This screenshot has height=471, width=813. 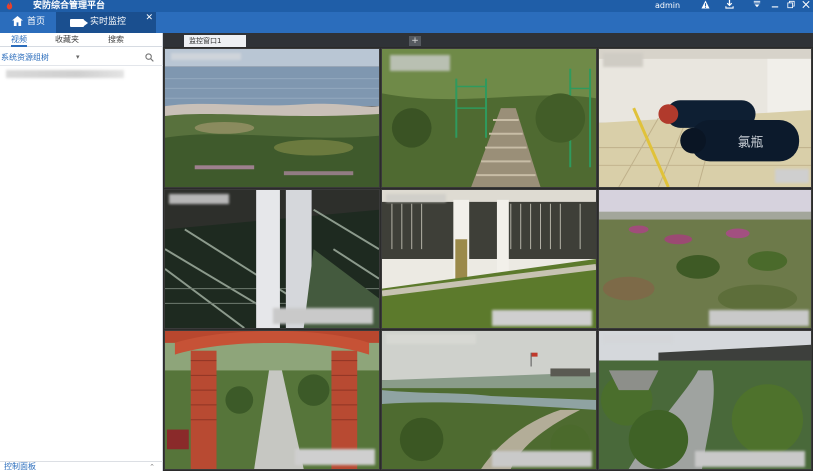 I want to click on cylinder-label: 氯瓶, so click(x=751, y=143).